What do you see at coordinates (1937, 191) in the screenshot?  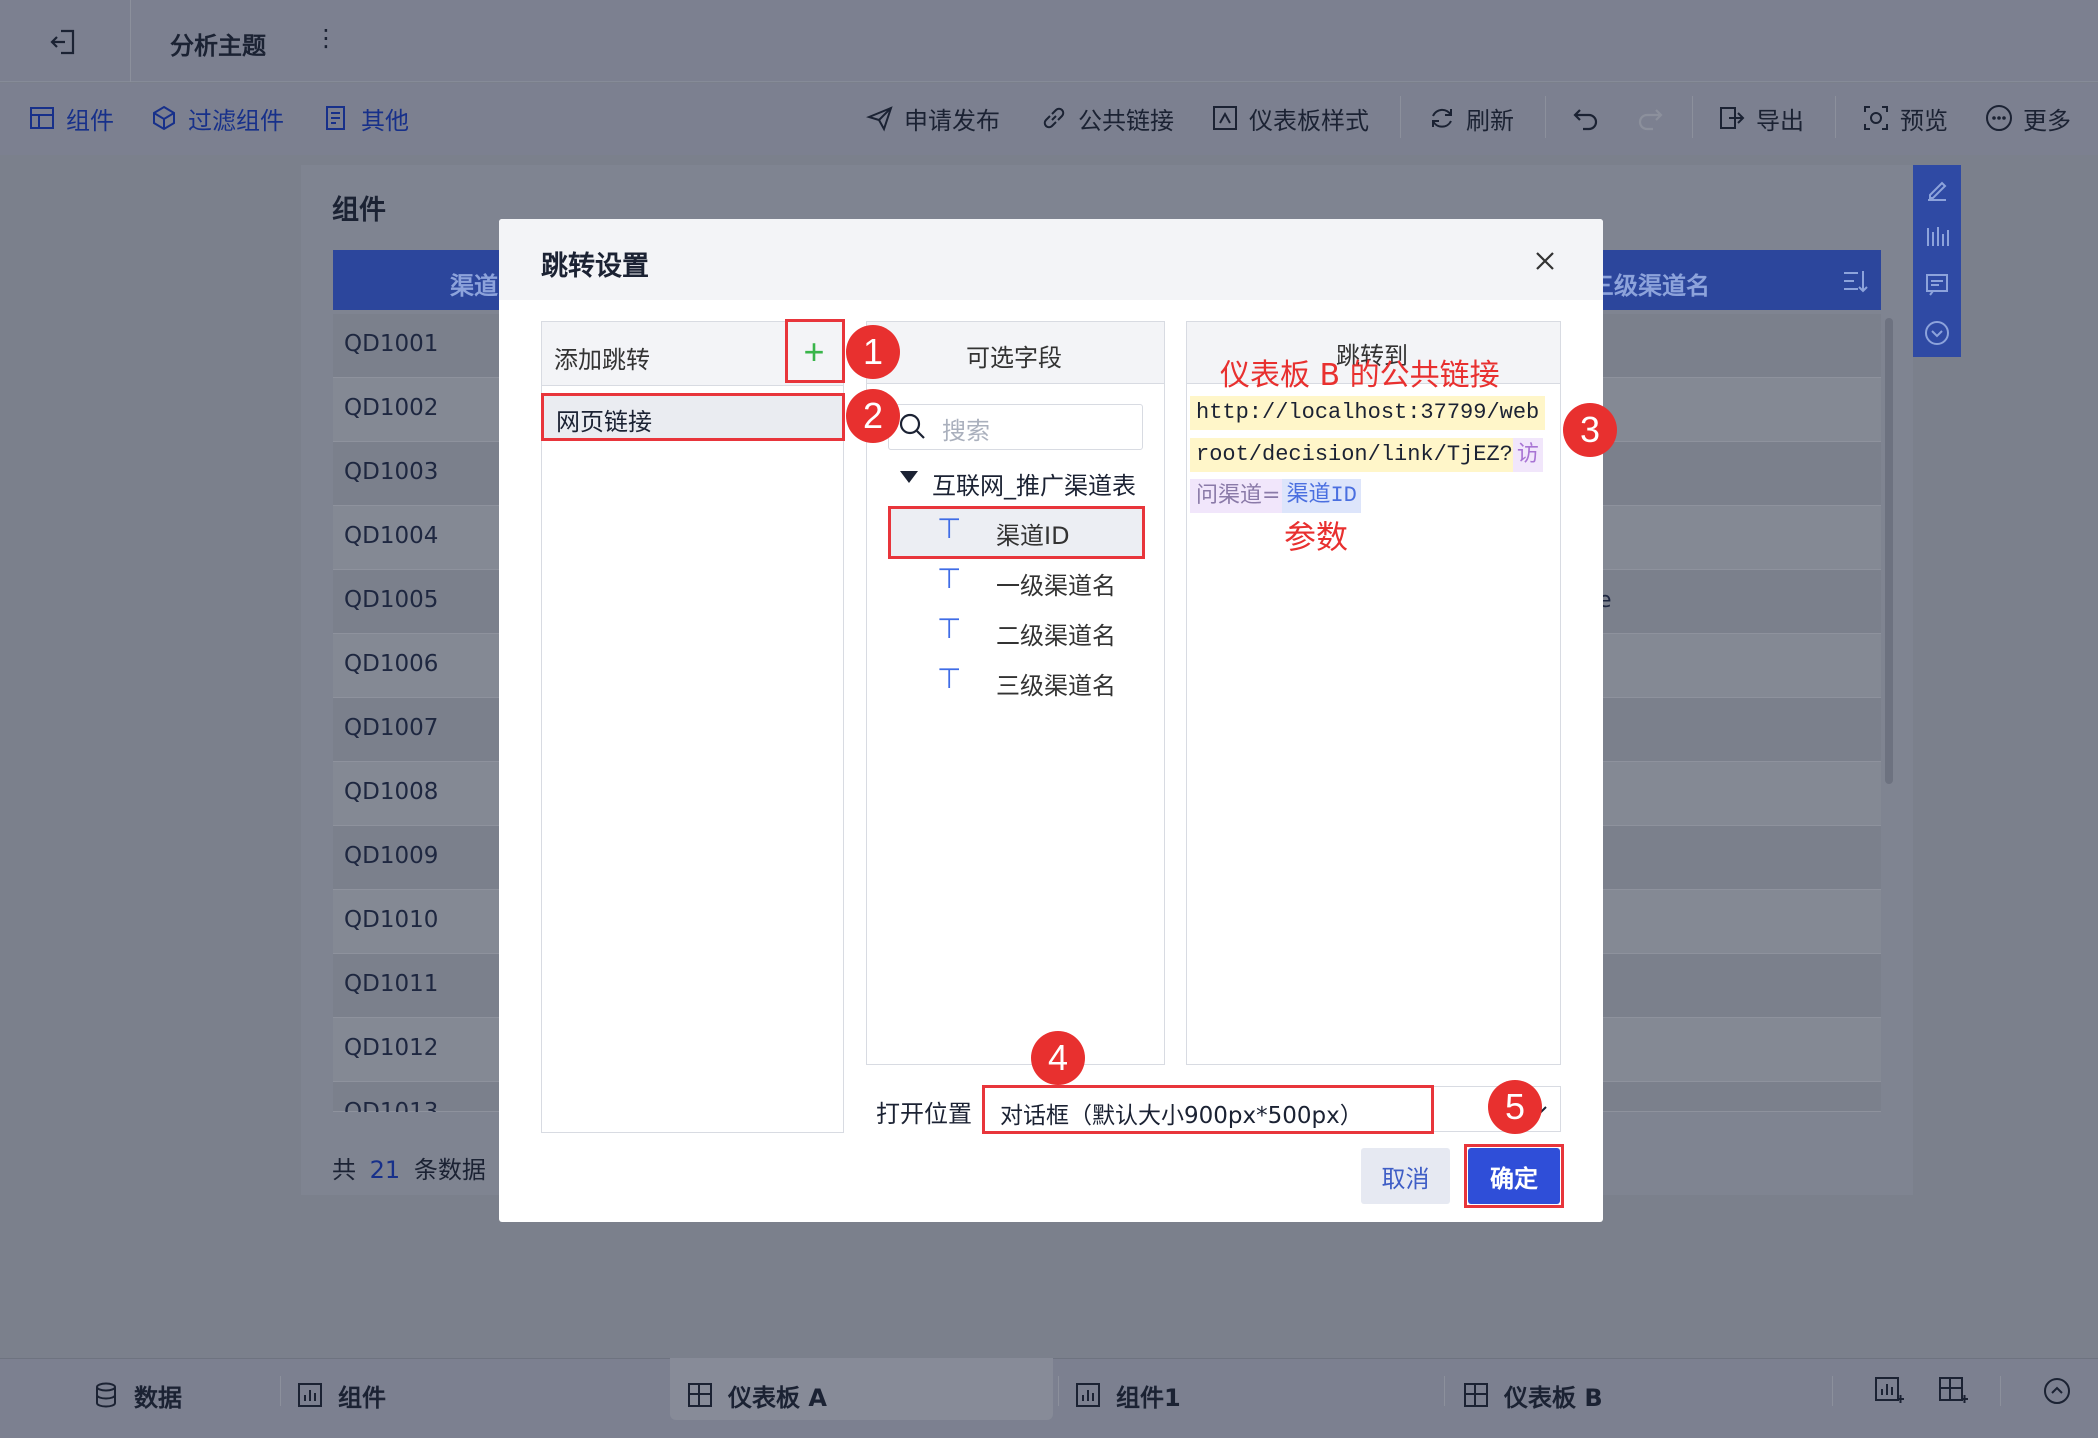 I see `edit-icon` at bounding box center [1937, 191].